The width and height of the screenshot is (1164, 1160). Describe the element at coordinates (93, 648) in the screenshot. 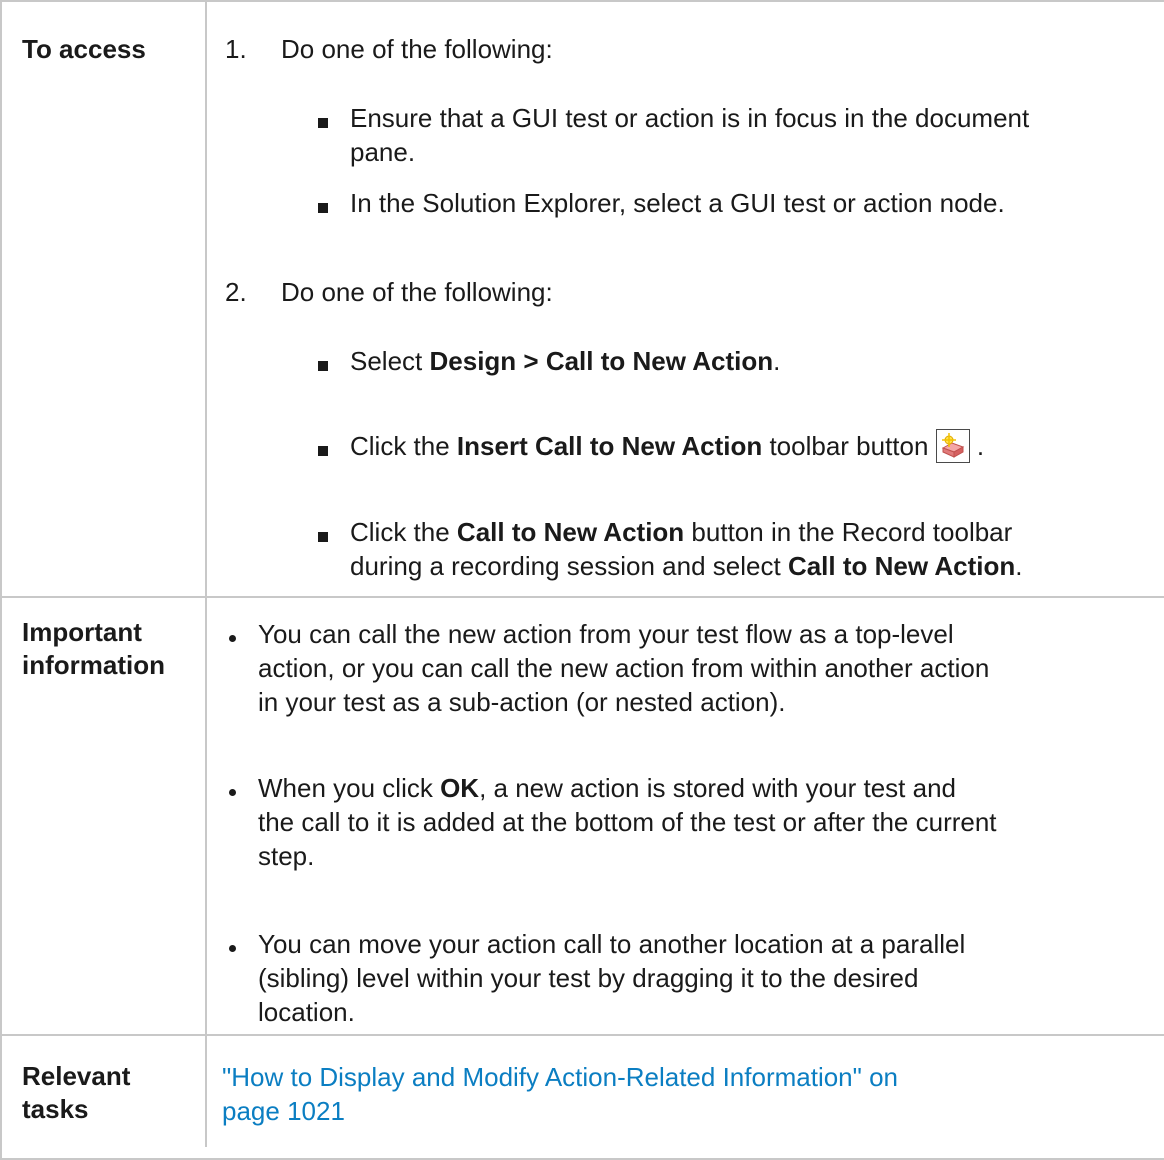

I see `row-label-important-information: Important information` at that location.